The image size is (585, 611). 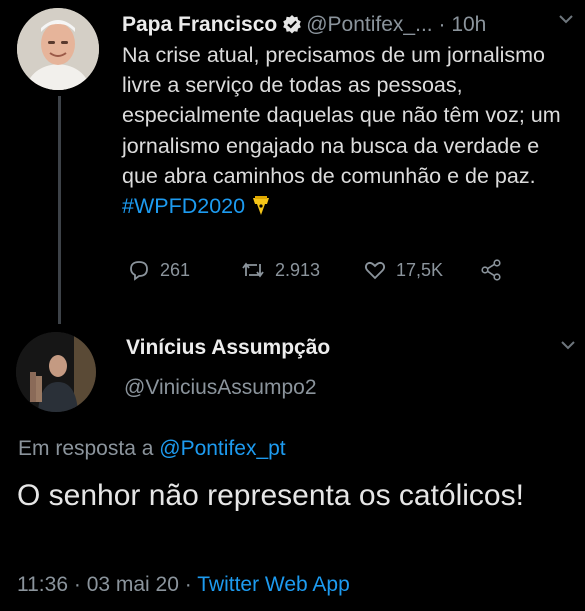 I want to click on tweet2-handle: @ViniciusAssumpo2, so click(x=220, y=388).